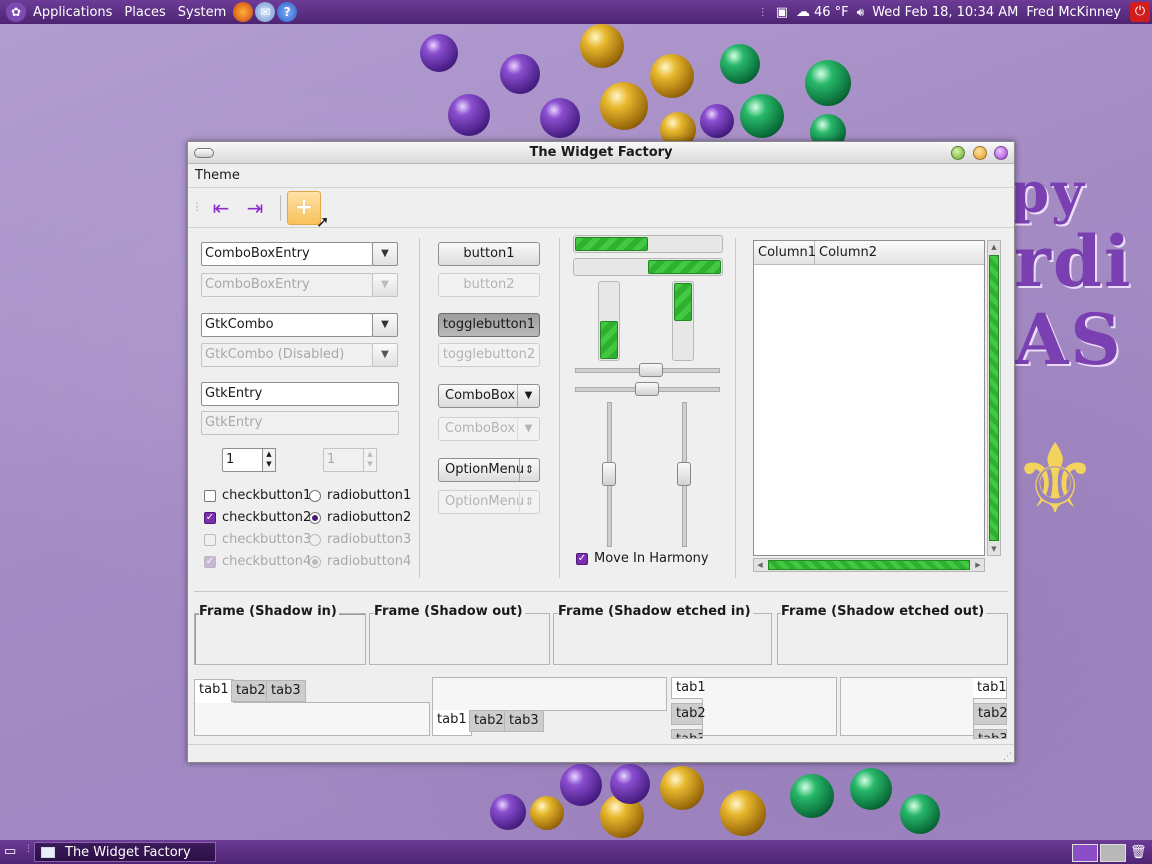 The height and width of the screenshot is (864, 1152). I want to click on gtkcombo-dropdown-button: ▼, so click(385, 325).